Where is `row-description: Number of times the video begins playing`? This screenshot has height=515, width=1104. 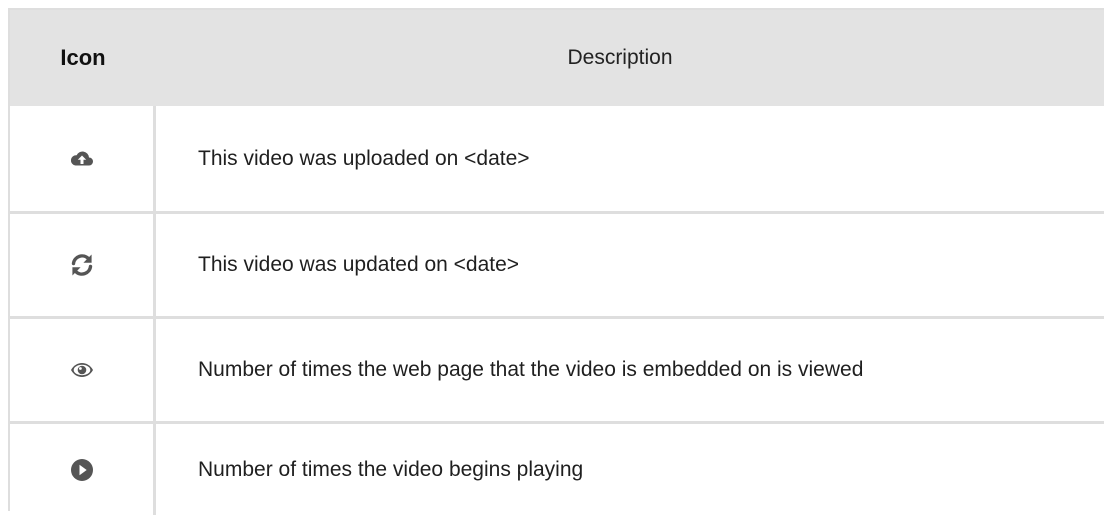
row-description: Number of times the video begins playing is located at coordinates (391, 469).